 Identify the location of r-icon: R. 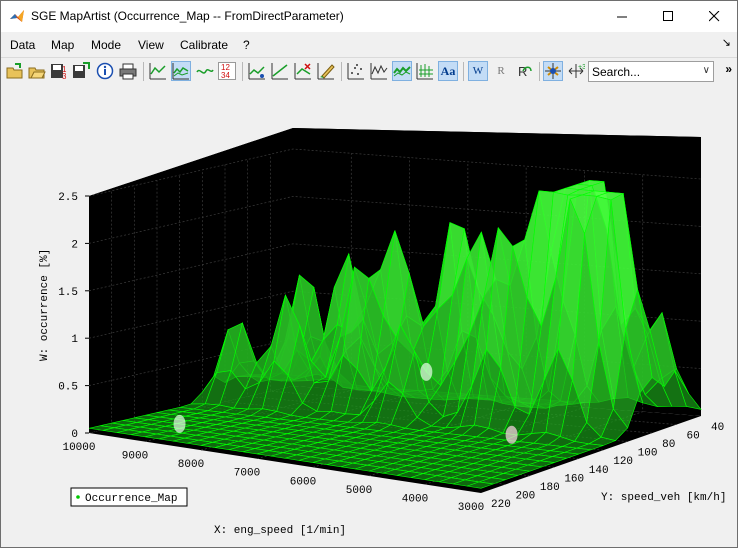
(501, 71).